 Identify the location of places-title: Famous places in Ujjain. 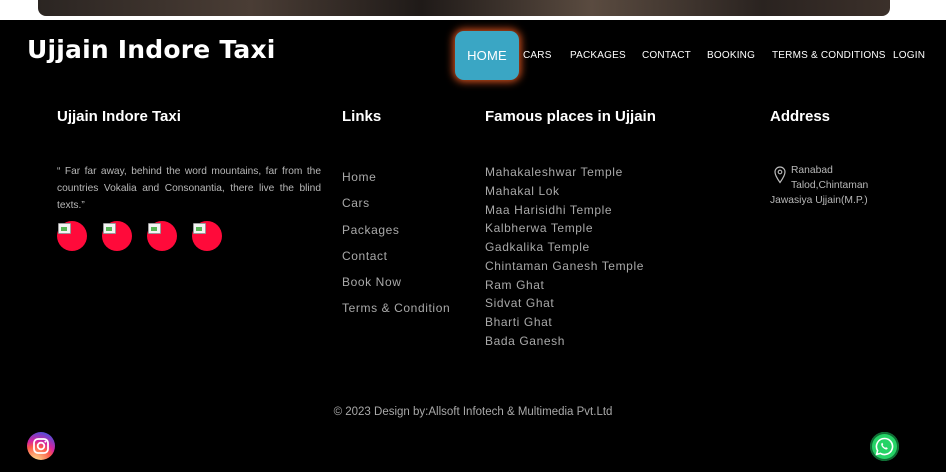
(570, 116).